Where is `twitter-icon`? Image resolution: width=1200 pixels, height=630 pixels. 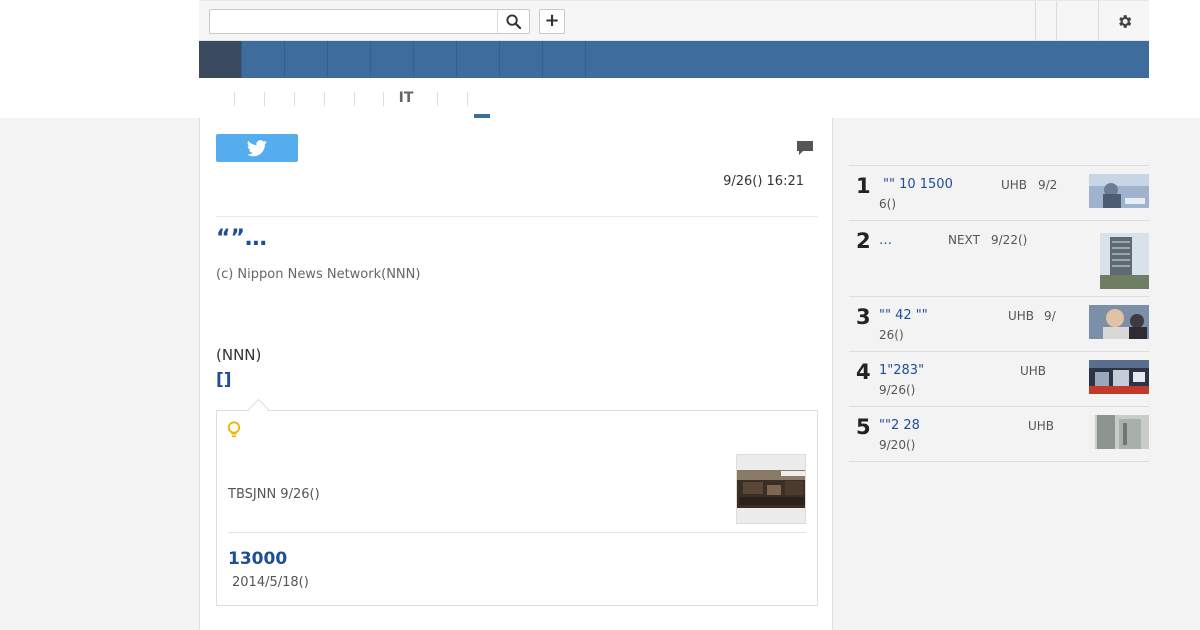 twitter-icon is located at coordinates (257, 147).